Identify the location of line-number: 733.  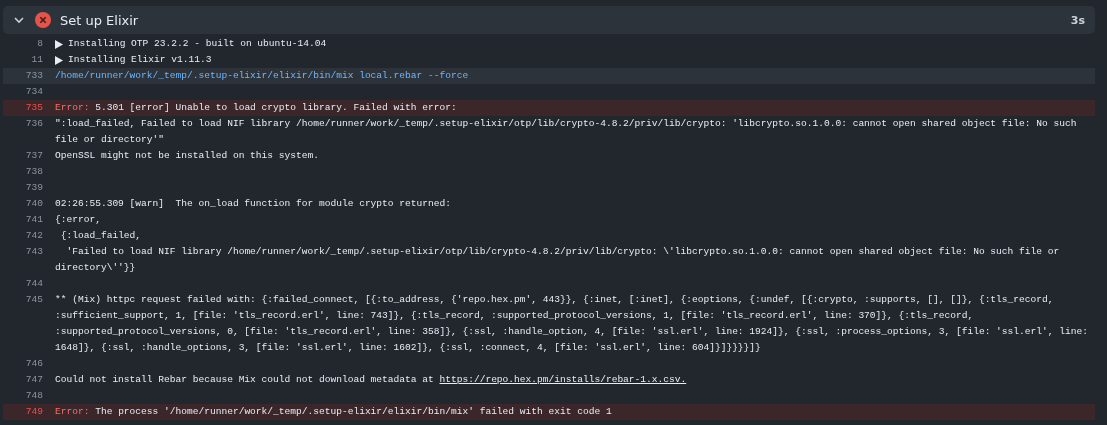
(33, 76).